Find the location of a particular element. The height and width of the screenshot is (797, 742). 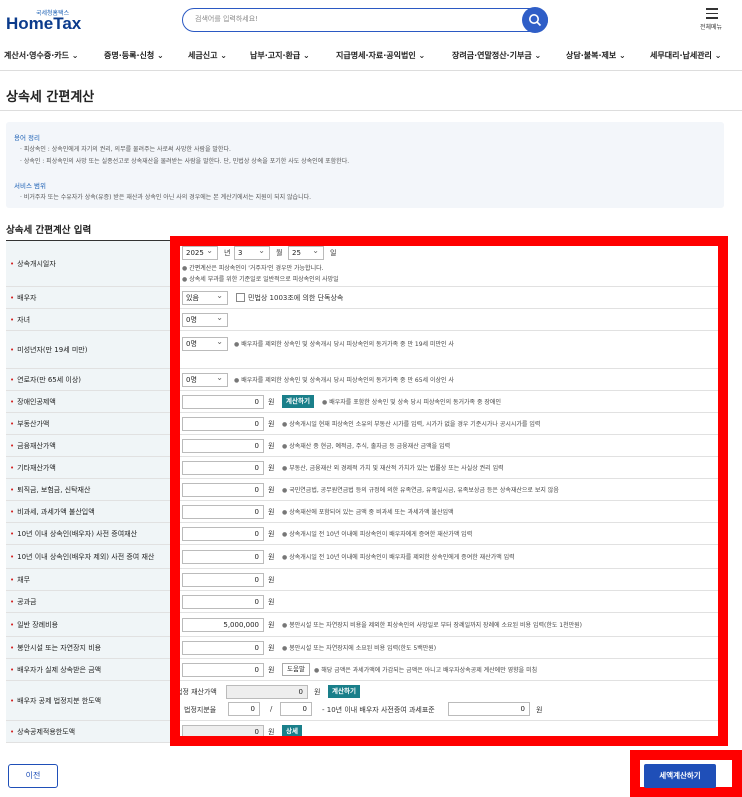

row-label: 배우자 공제 법정지분 한도액 is located at coordinates (55, 701).